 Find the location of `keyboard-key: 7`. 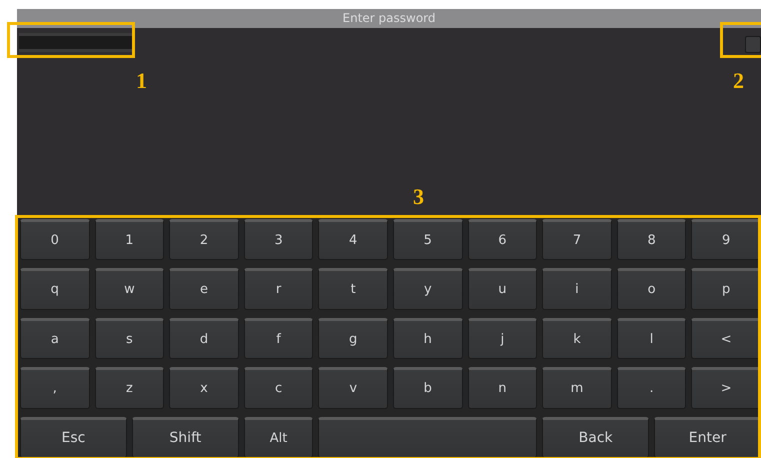

keyboard-key: 7 is located at coordinates (577, 239).